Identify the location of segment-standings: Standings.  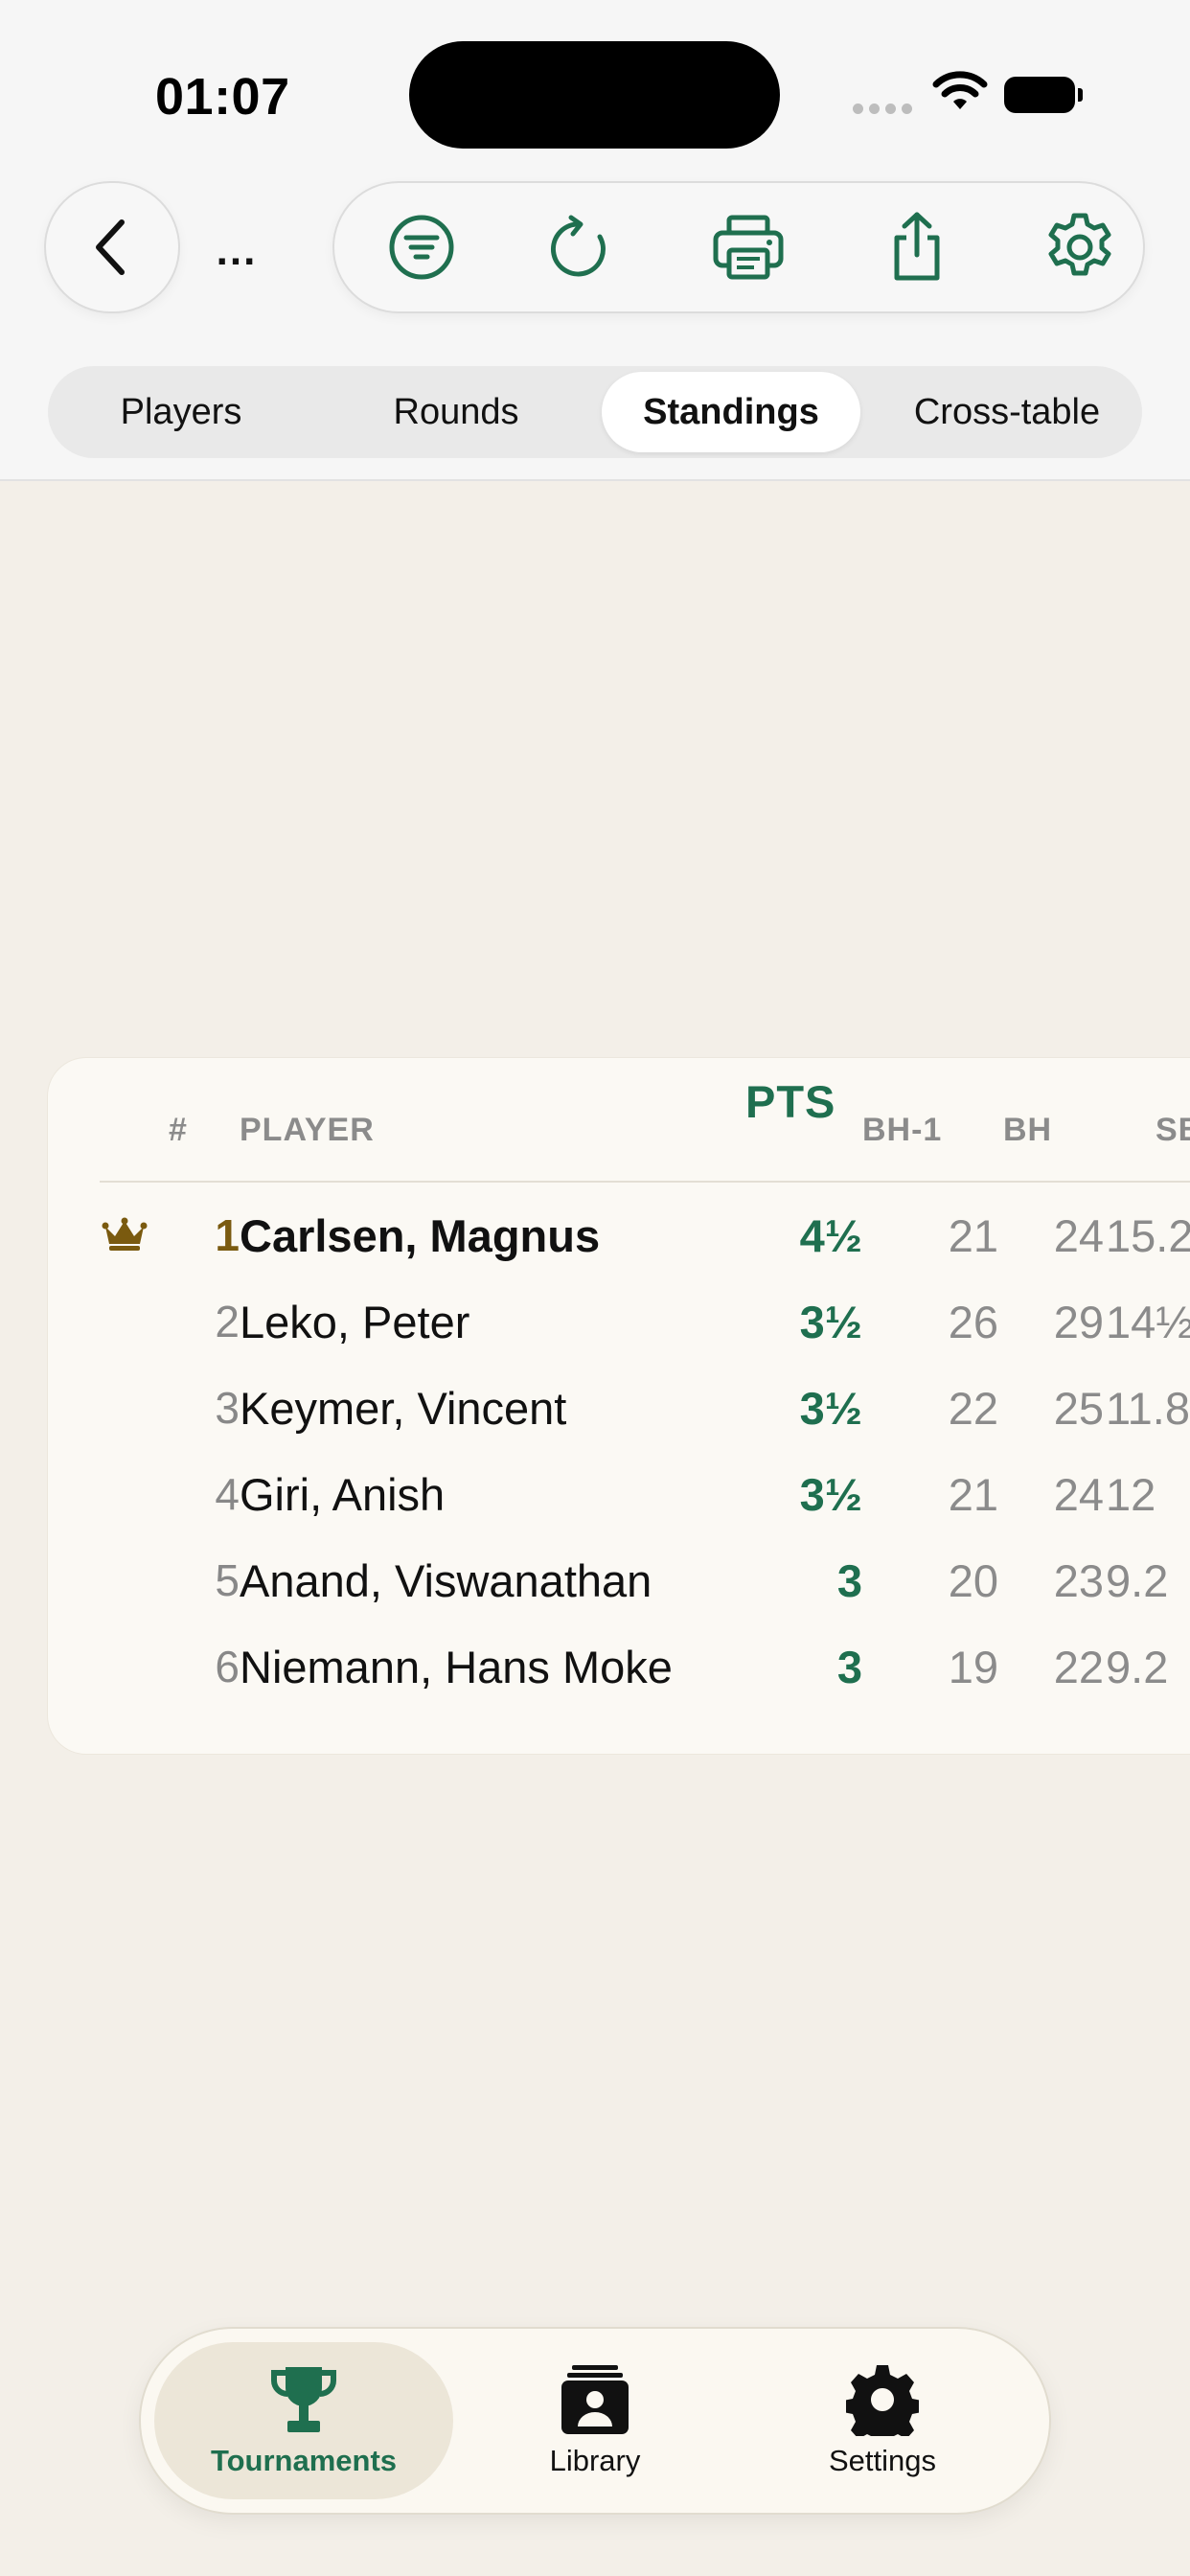
(731, 412).